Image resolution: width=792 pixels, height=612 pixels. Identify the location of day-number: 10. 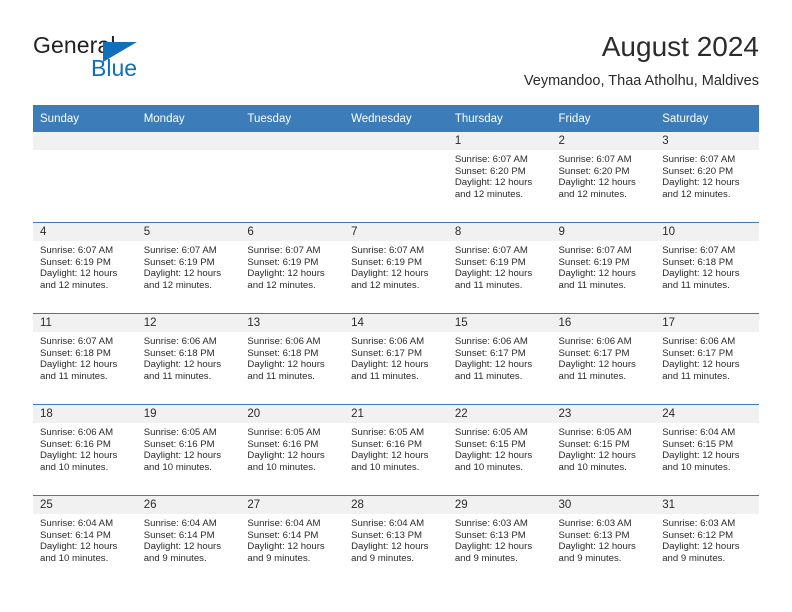
(707, 232).